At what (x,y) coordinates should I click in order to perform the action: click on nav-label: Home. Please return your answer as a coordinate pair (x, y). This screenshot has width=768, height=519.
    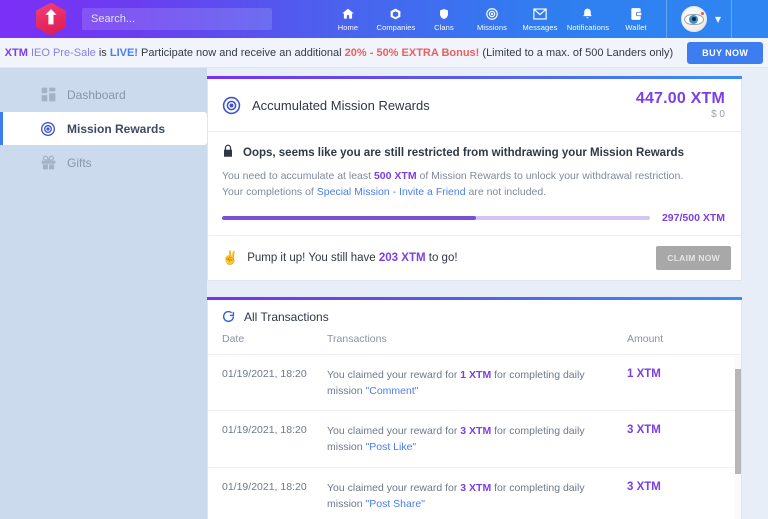
    Looking at the image, I should click on (348, 27).